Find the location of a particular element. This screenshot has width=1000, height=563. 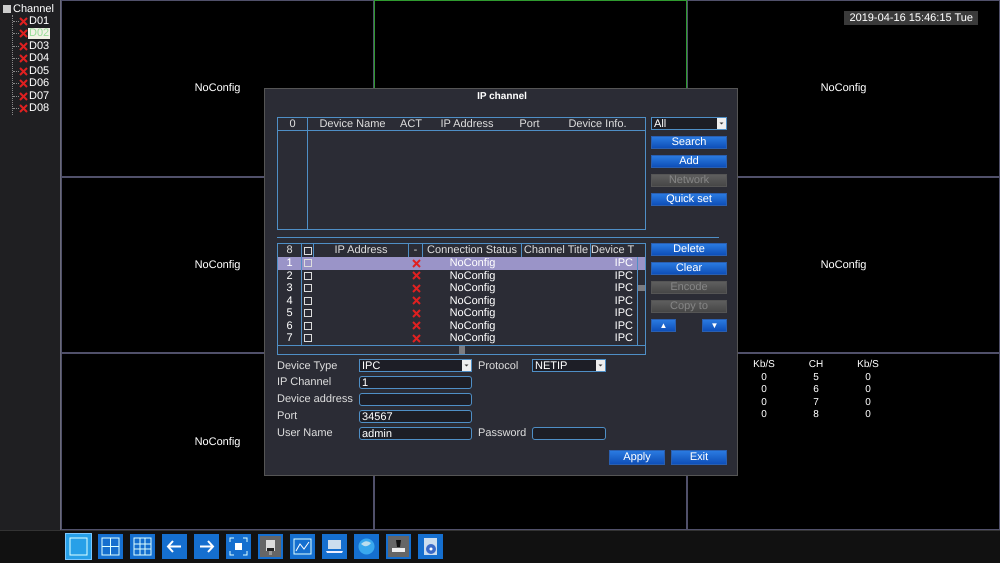

column-header: Device T is located at coordinates (613, 250).